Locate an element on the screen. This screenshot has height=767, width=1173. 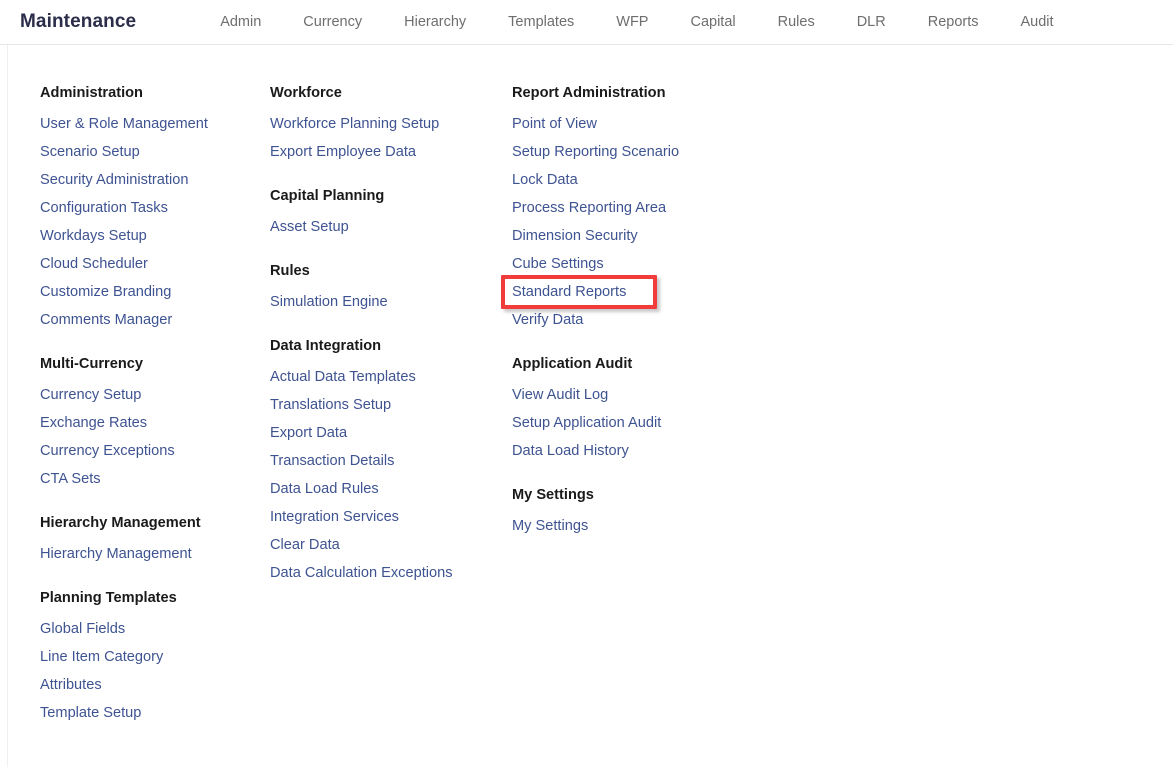
menu-link-global-fields: Global Fields is located at coordinates (82, 629).